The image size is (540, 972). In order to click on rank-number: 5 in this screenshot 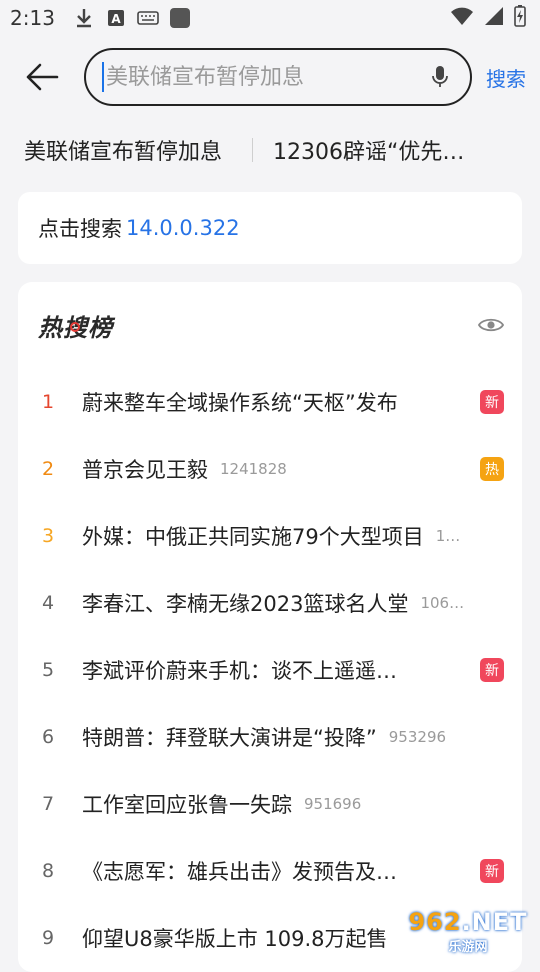, I will do `click(62, 670)`.